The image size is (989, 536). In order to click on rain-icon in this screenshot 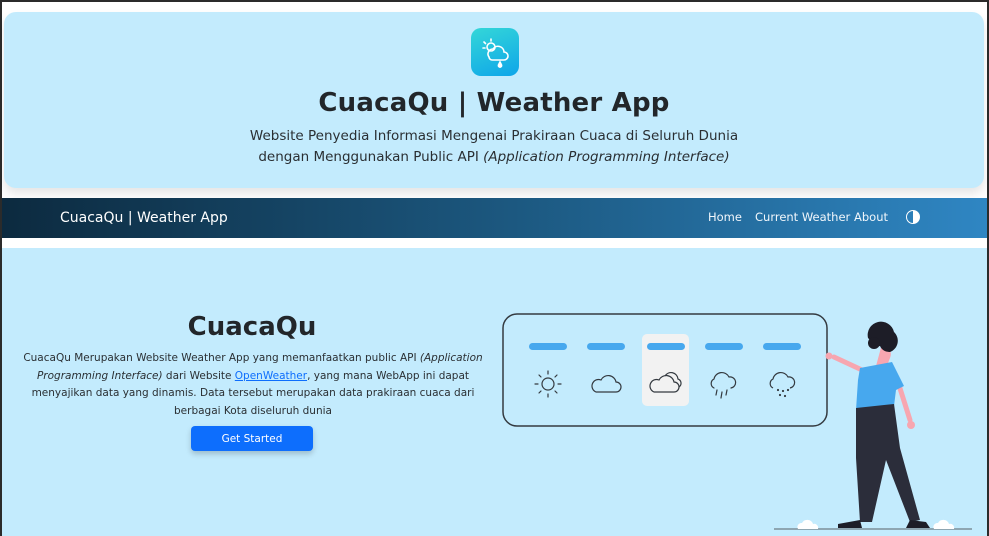, I will do `click(723, 385)`.